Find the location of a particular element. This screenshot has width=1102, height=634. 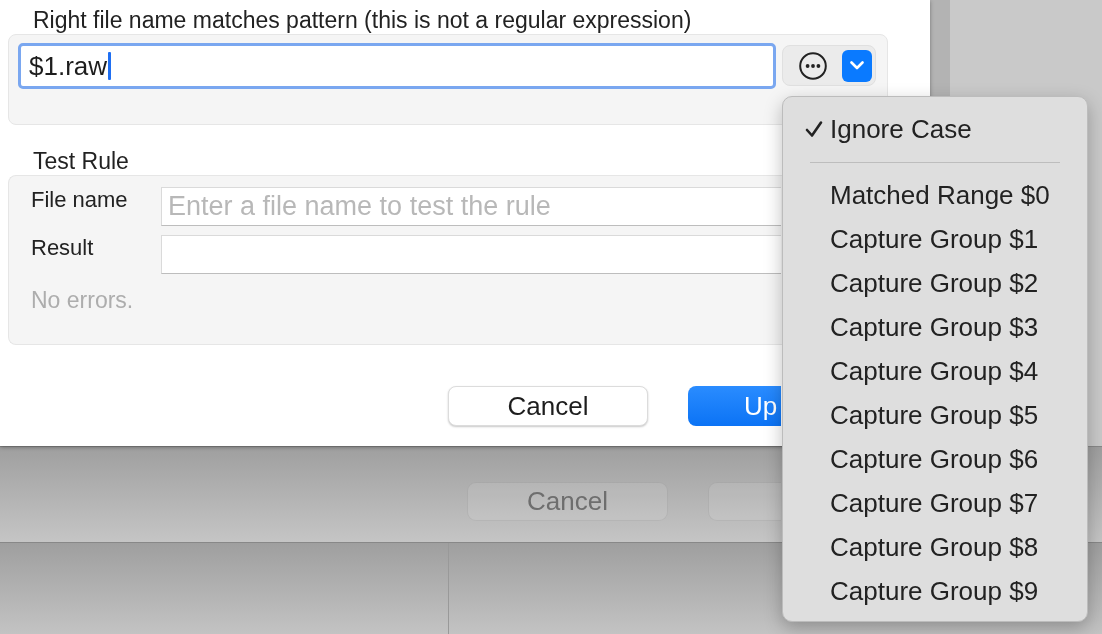

field-label: Result is located at coordinates (62, 248).